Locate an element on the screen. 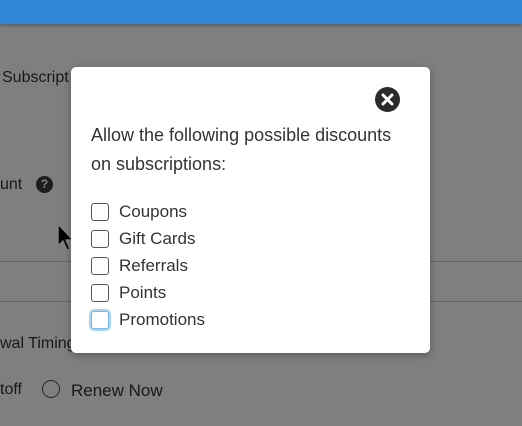 This screenshot has width=522, height=426. option-label: Points is located at coordinates (143, 292).